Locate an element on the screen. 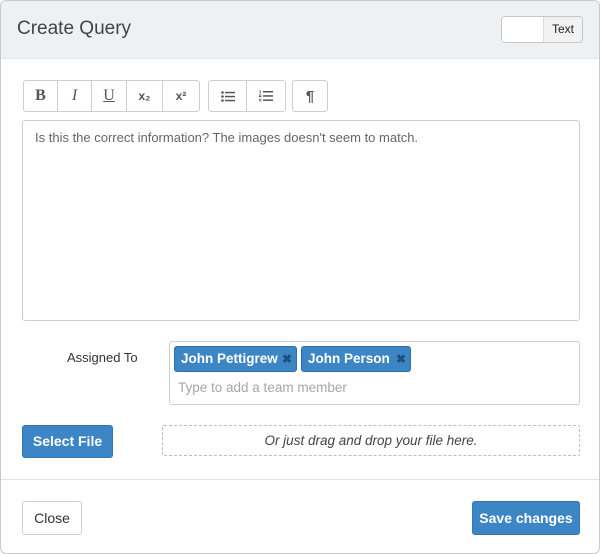  list-button-group is located at coordinates (247, 96).